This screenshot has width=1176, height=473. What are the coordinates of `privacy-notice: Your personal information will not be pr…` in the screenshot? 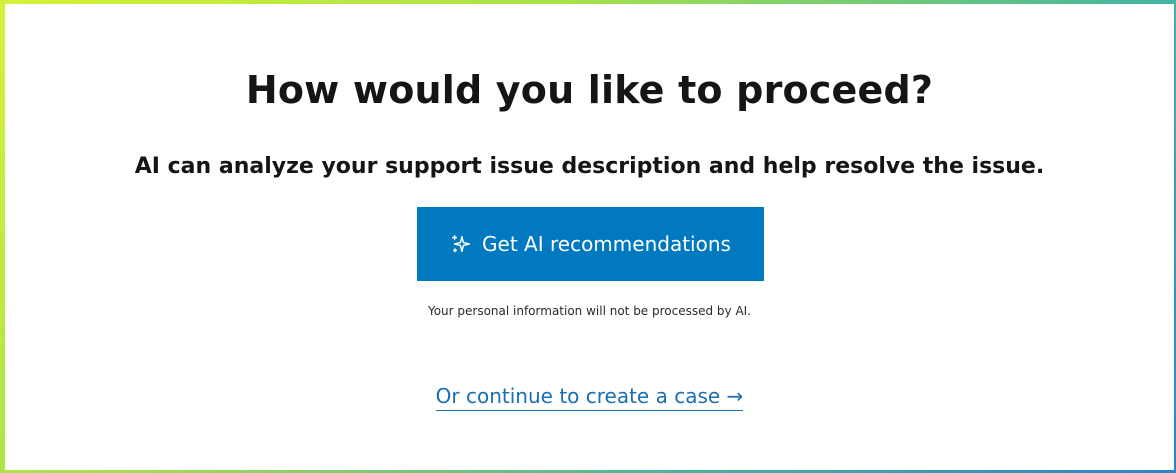 It's located at (589, 311).